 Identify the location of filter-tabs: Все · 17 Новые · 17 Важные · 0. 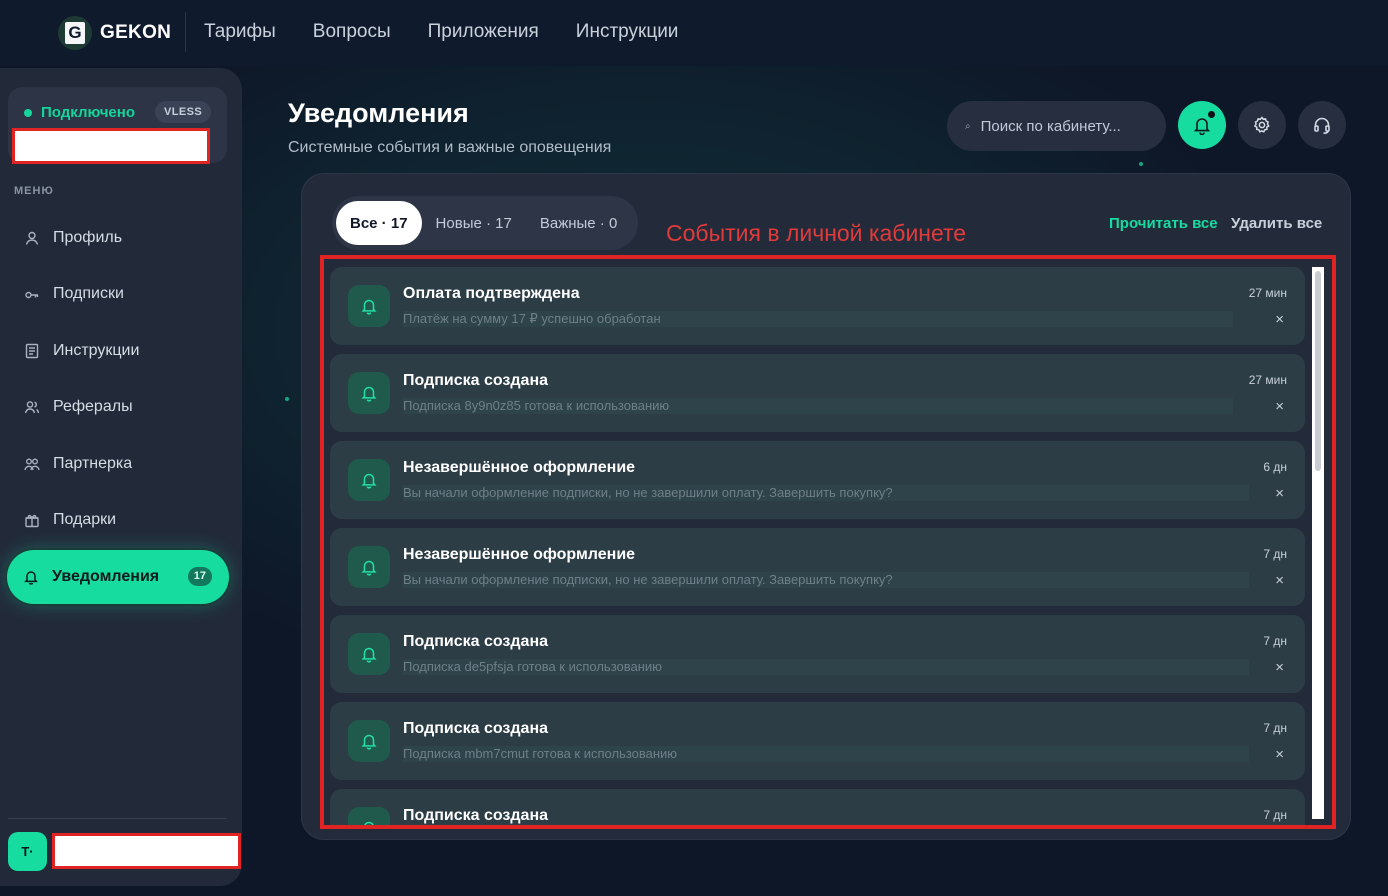
(485, 223).